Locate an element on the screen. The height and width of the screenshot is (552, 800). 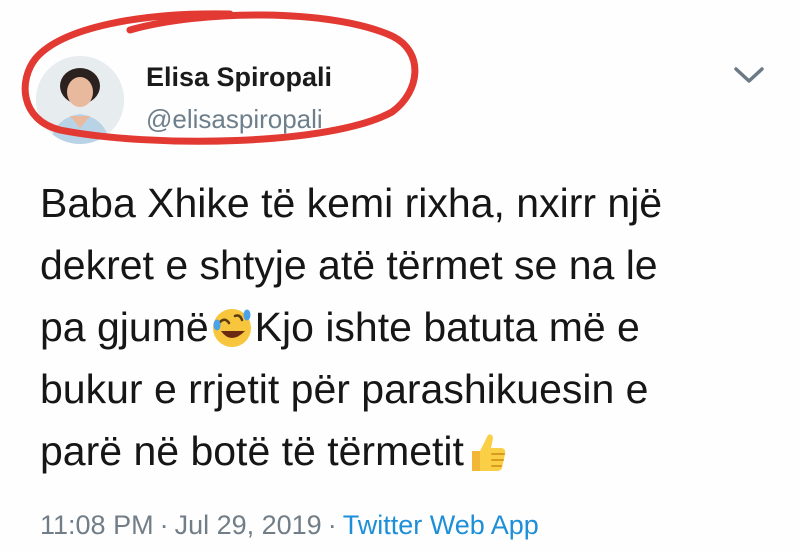
author-name: Elisa Spiropali is located at coordinates (239, 77).